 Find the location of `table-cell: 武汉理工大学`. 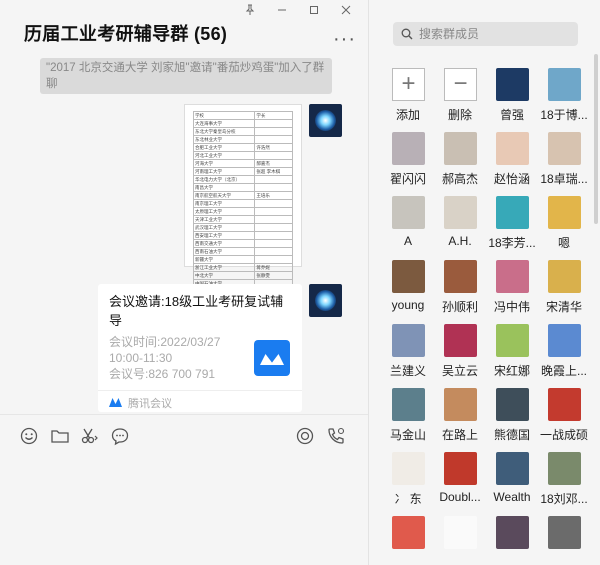

table-cell: 武汉理工大学 is located at coordinates (224, 227).